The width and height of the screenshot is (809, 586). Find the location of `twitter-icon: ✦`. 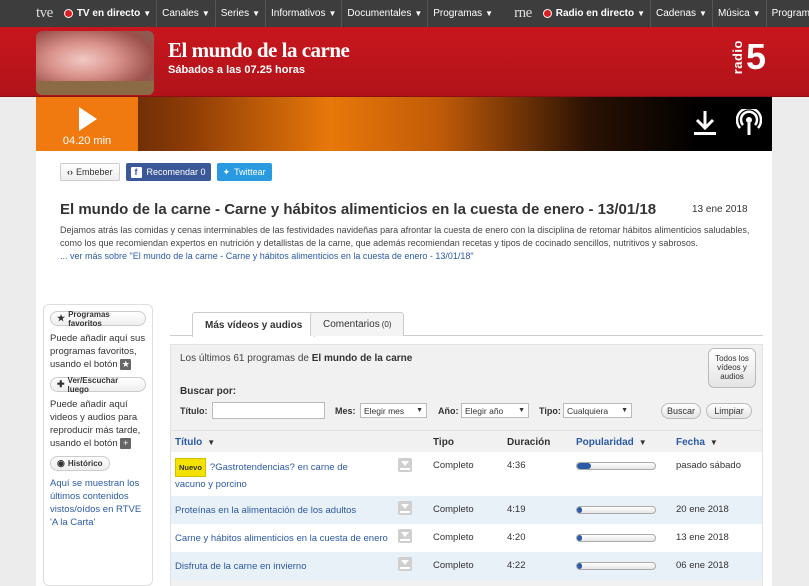

twitter-icon: ✦ is located at coordinates (226, 171).